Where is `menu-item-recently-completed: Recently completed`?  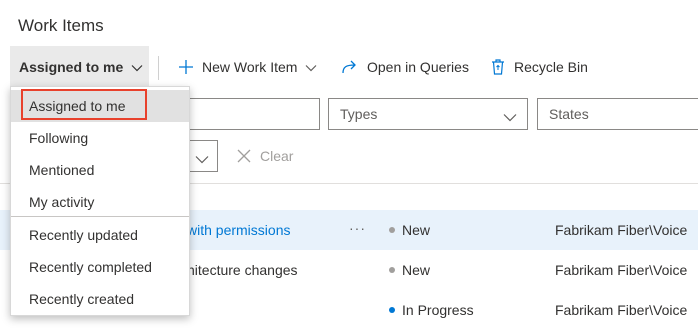
menu-item-recently-completed: Recently completed is located at coordinates (100, 267).